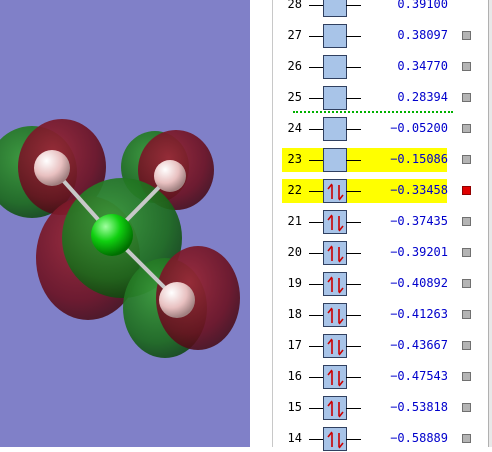 The image size is (492, 452). Describe the element at coordinates (294, 128) in the screenshot. I see `mo-number: 24` at that location.